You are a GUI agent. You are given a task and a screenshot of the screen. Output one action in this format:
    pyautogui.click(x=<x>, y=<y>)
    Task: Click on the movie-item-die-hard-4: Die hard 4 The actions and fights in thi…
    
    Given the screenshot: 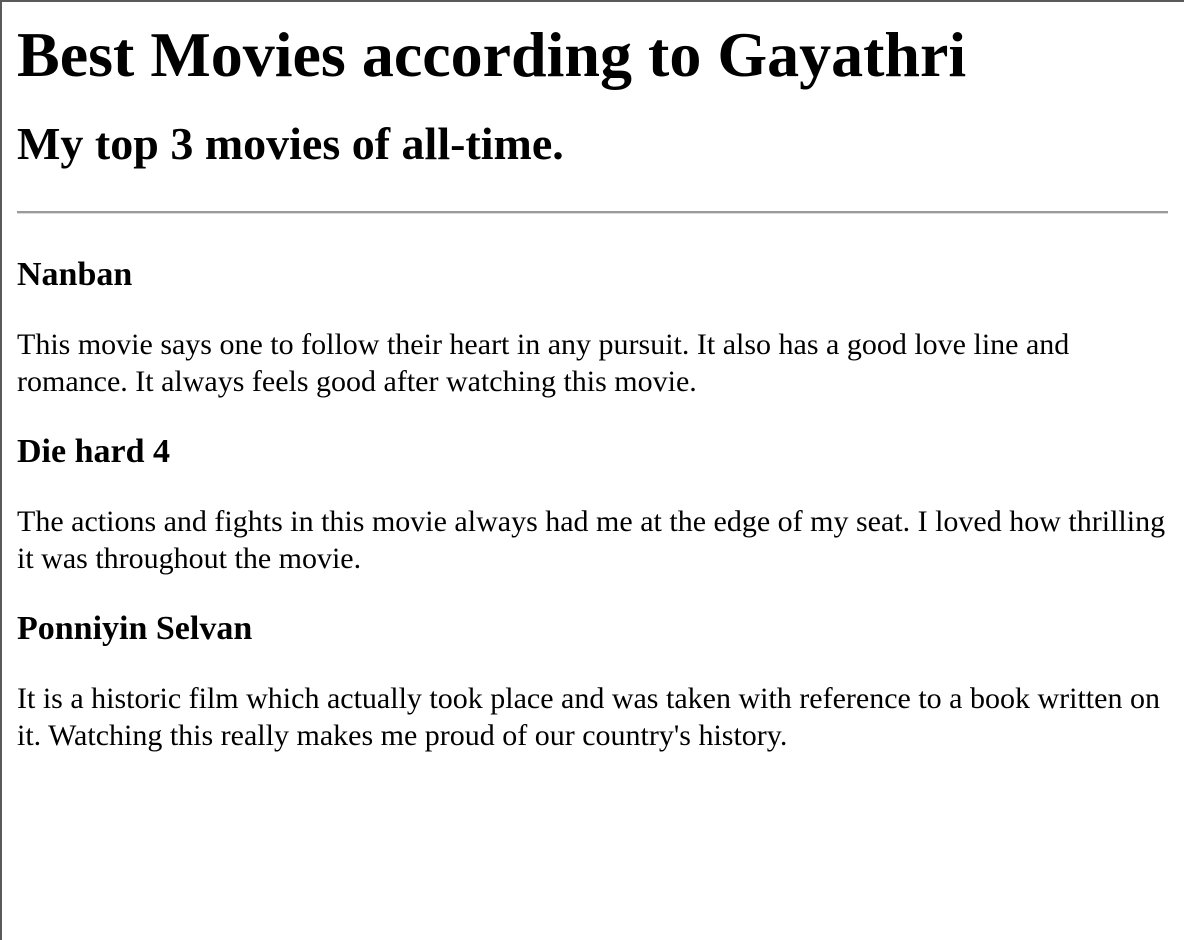 What is the action you would take?
    pyautogui.click(x=592, y=504)
    